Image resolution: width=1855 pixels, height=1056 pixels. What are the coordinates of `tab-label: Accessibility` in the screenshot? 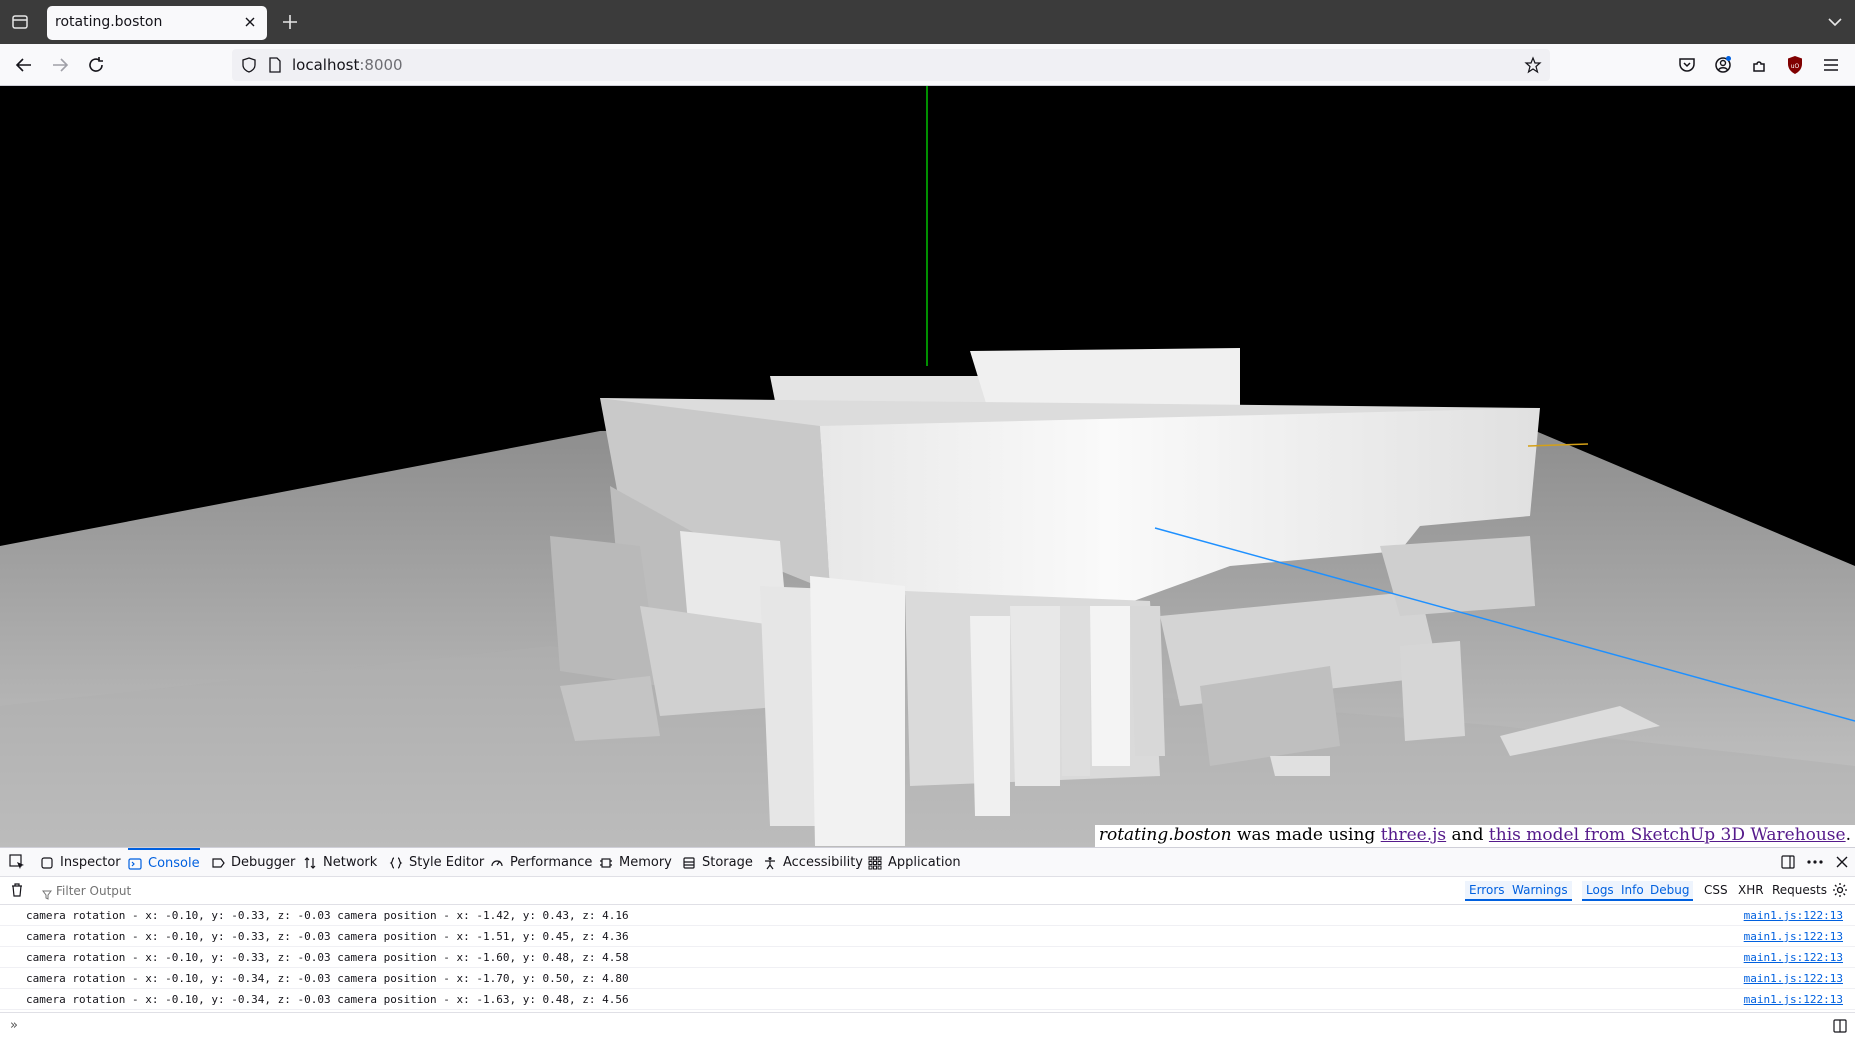 It's located at (823, 862).